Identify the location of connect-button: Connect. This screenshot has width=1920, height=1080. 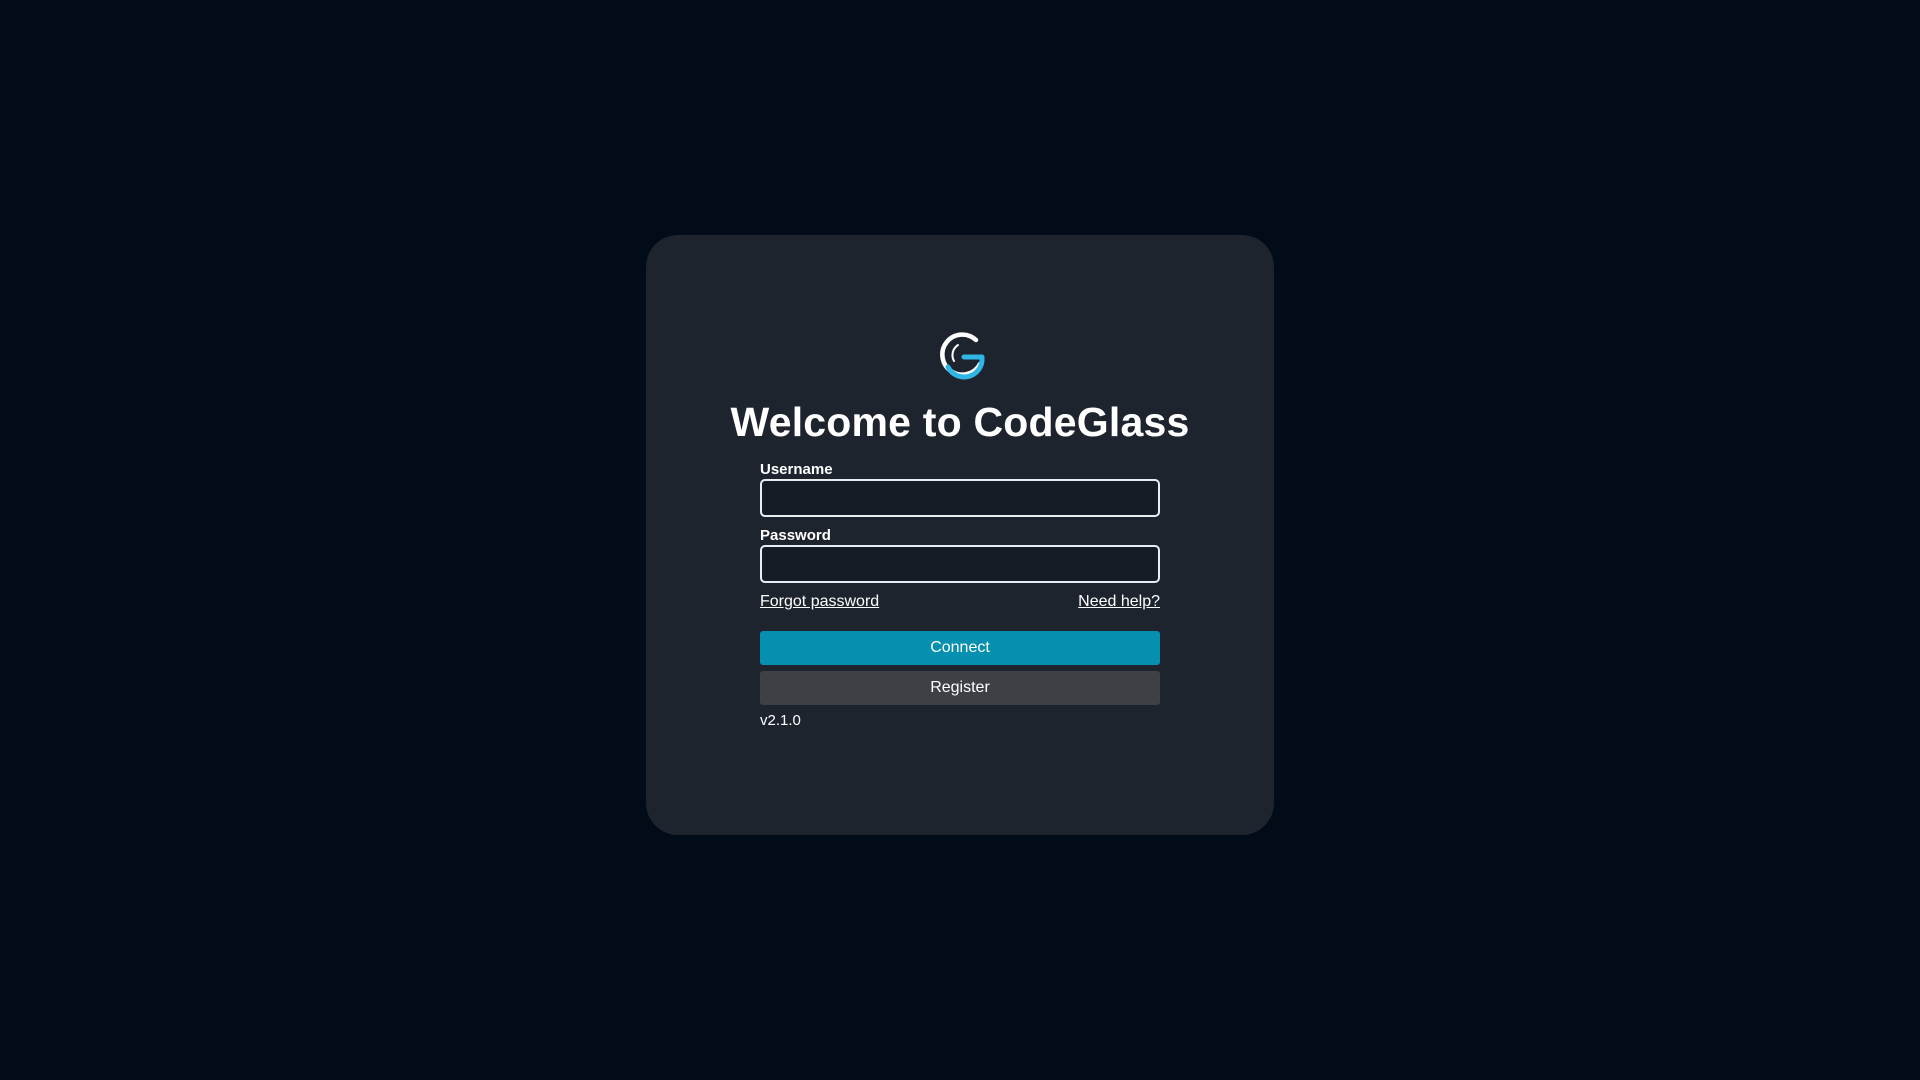
(960, 648).